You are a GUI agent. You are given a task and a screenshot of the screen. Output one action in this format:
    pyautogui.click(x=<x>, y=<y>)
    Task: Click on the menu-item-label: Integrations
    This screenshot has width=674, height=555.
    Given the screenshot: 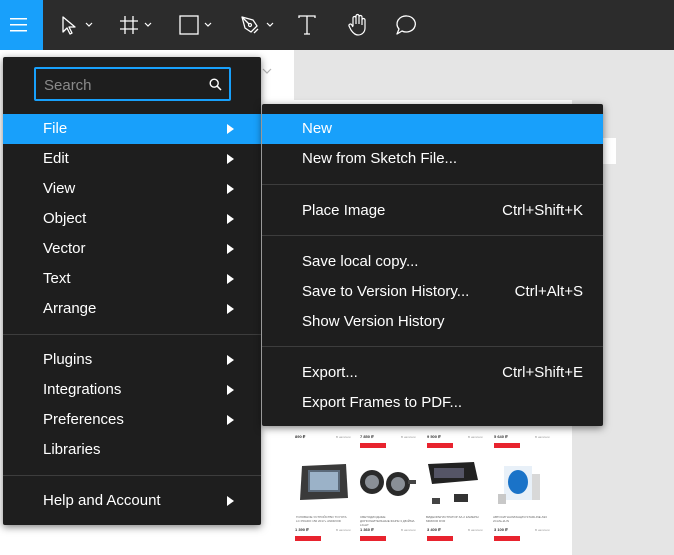 What is the action you would take?
    pyautogui.click(x=82, y=389)
    